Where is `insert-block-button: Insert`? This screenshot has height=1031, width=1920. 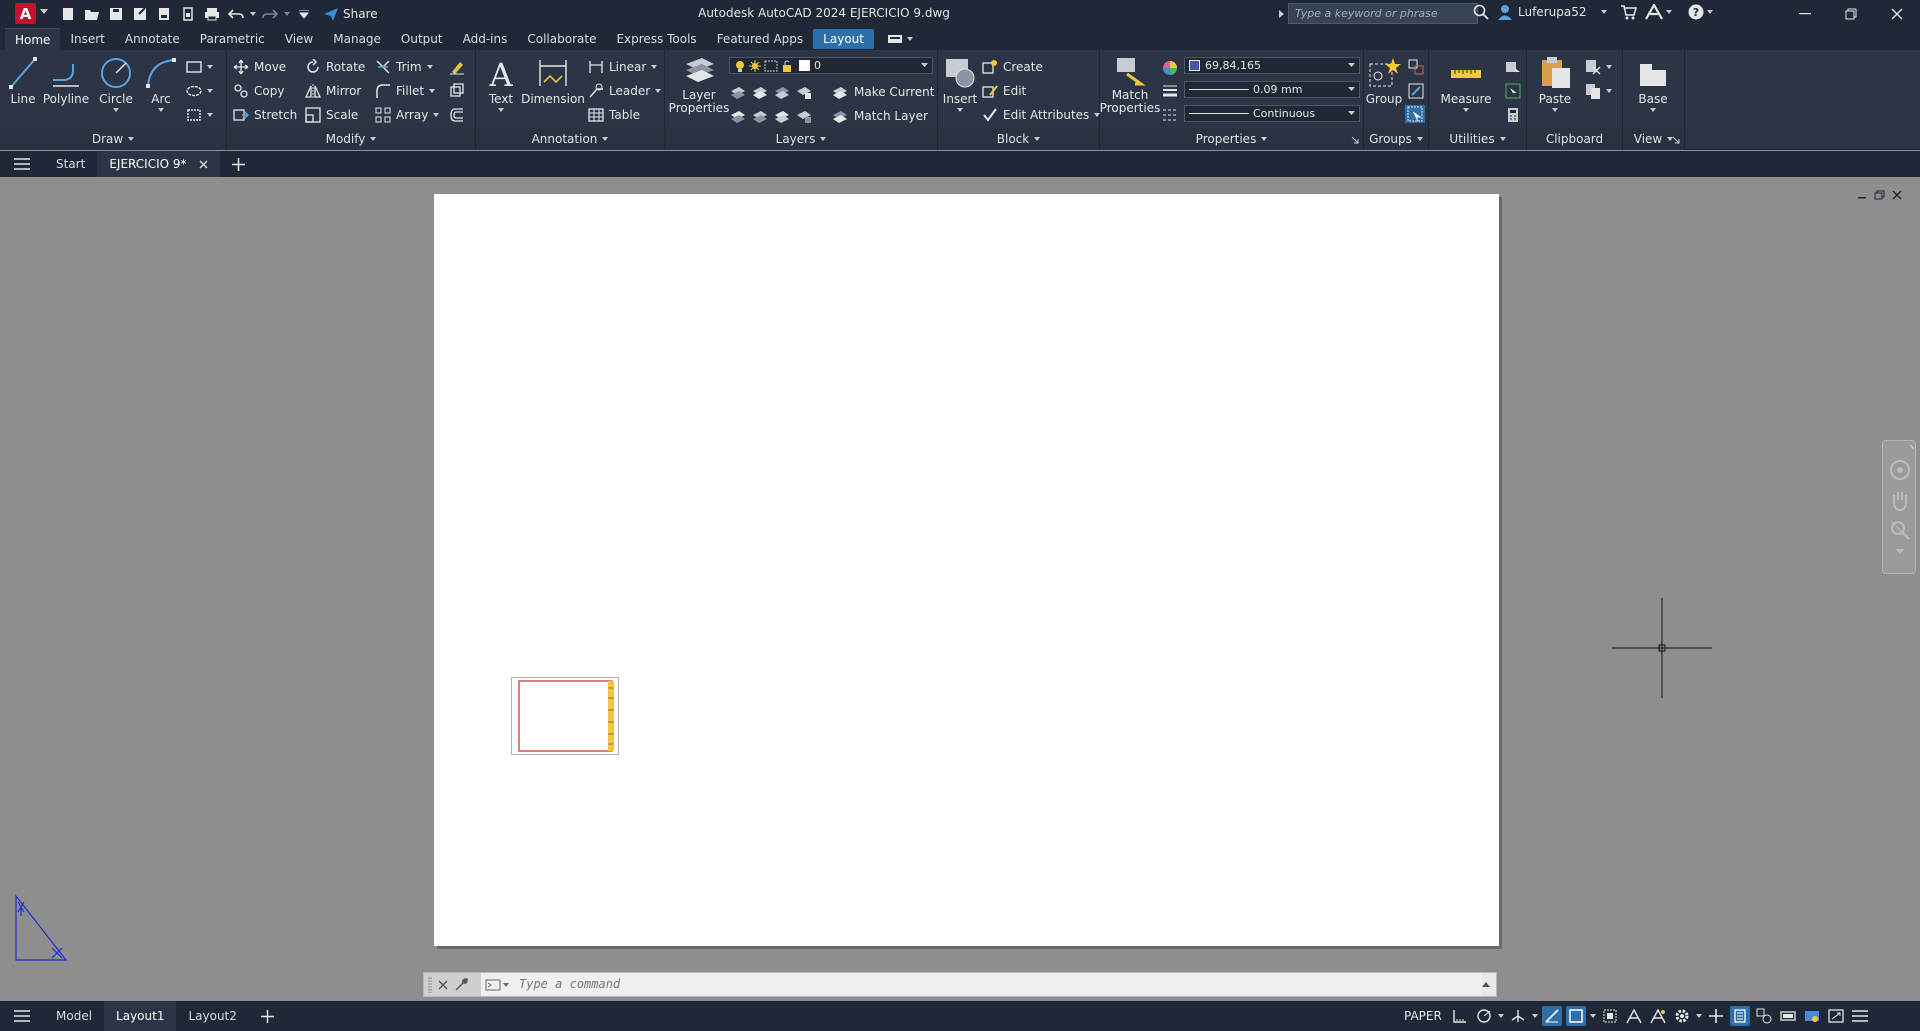 insert-block-button: Insert is located at coordinates (960, 84).